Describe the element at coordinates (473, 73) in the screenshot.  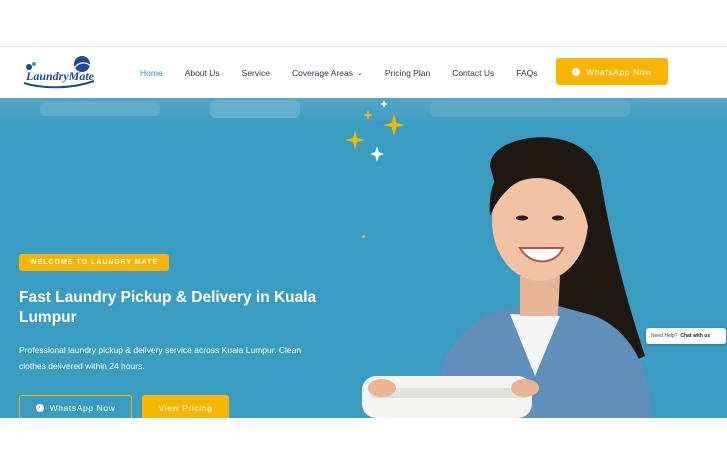
I see `nav-contact-us: Contact Us` at that location.